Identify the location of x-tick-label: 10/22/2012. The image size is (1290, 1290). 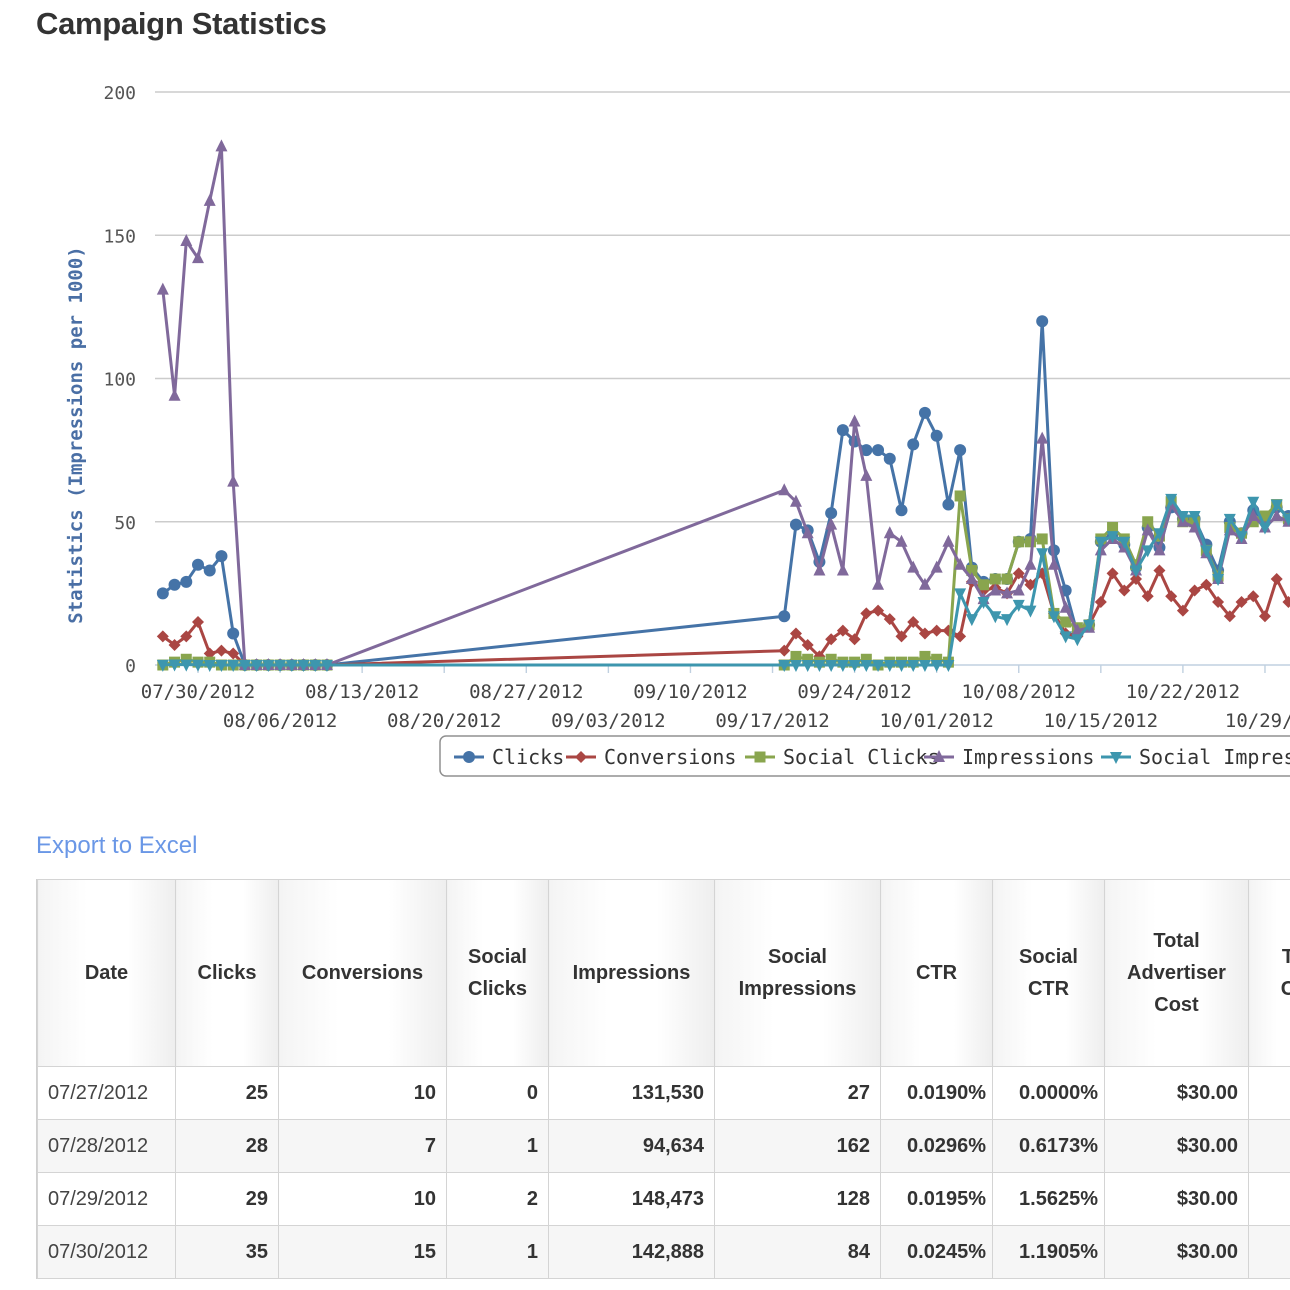
(1183, 692).